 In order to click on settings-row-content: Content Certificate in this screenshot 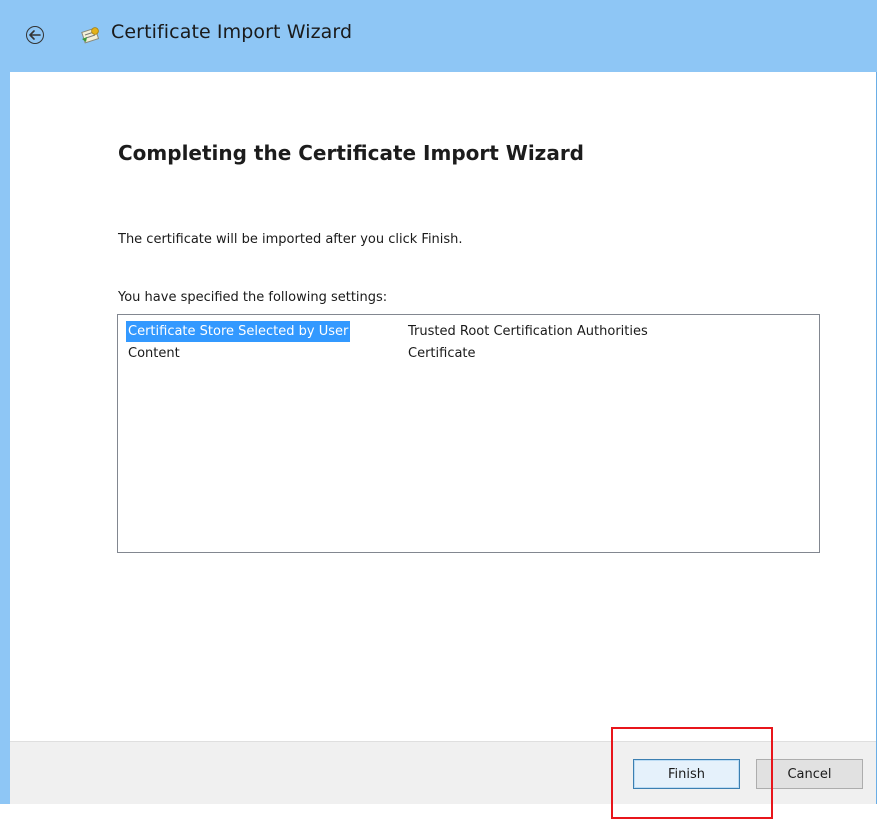, I will do `click(466, 353)`.